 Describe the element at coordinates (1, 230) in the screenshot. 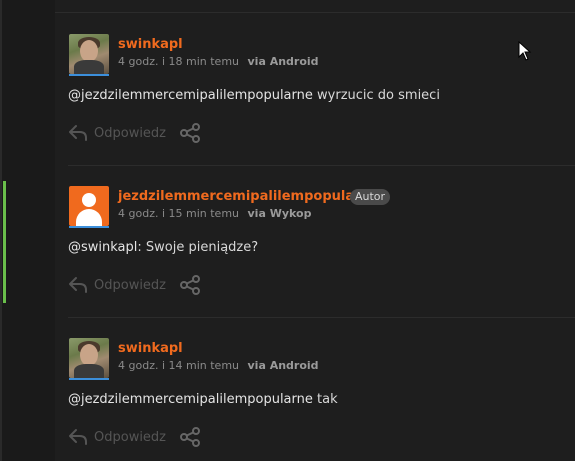

I see `left-gutter` at that location.